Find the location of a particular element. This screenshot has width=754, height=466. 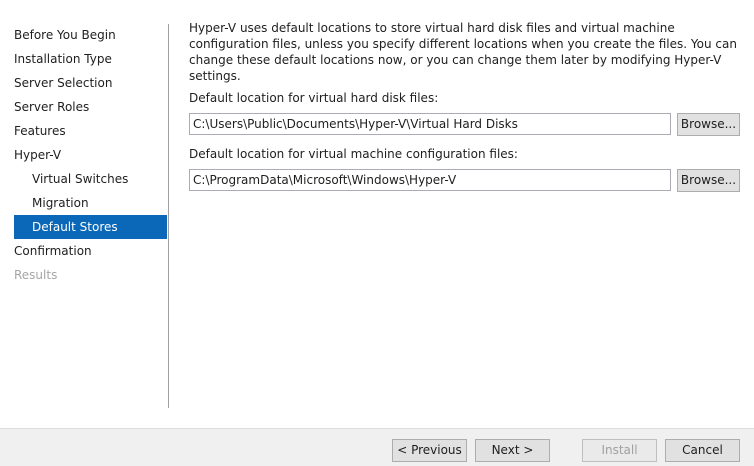

nav-item-virtual-switches: Virtual Switches is located at coordinates (90, 179).